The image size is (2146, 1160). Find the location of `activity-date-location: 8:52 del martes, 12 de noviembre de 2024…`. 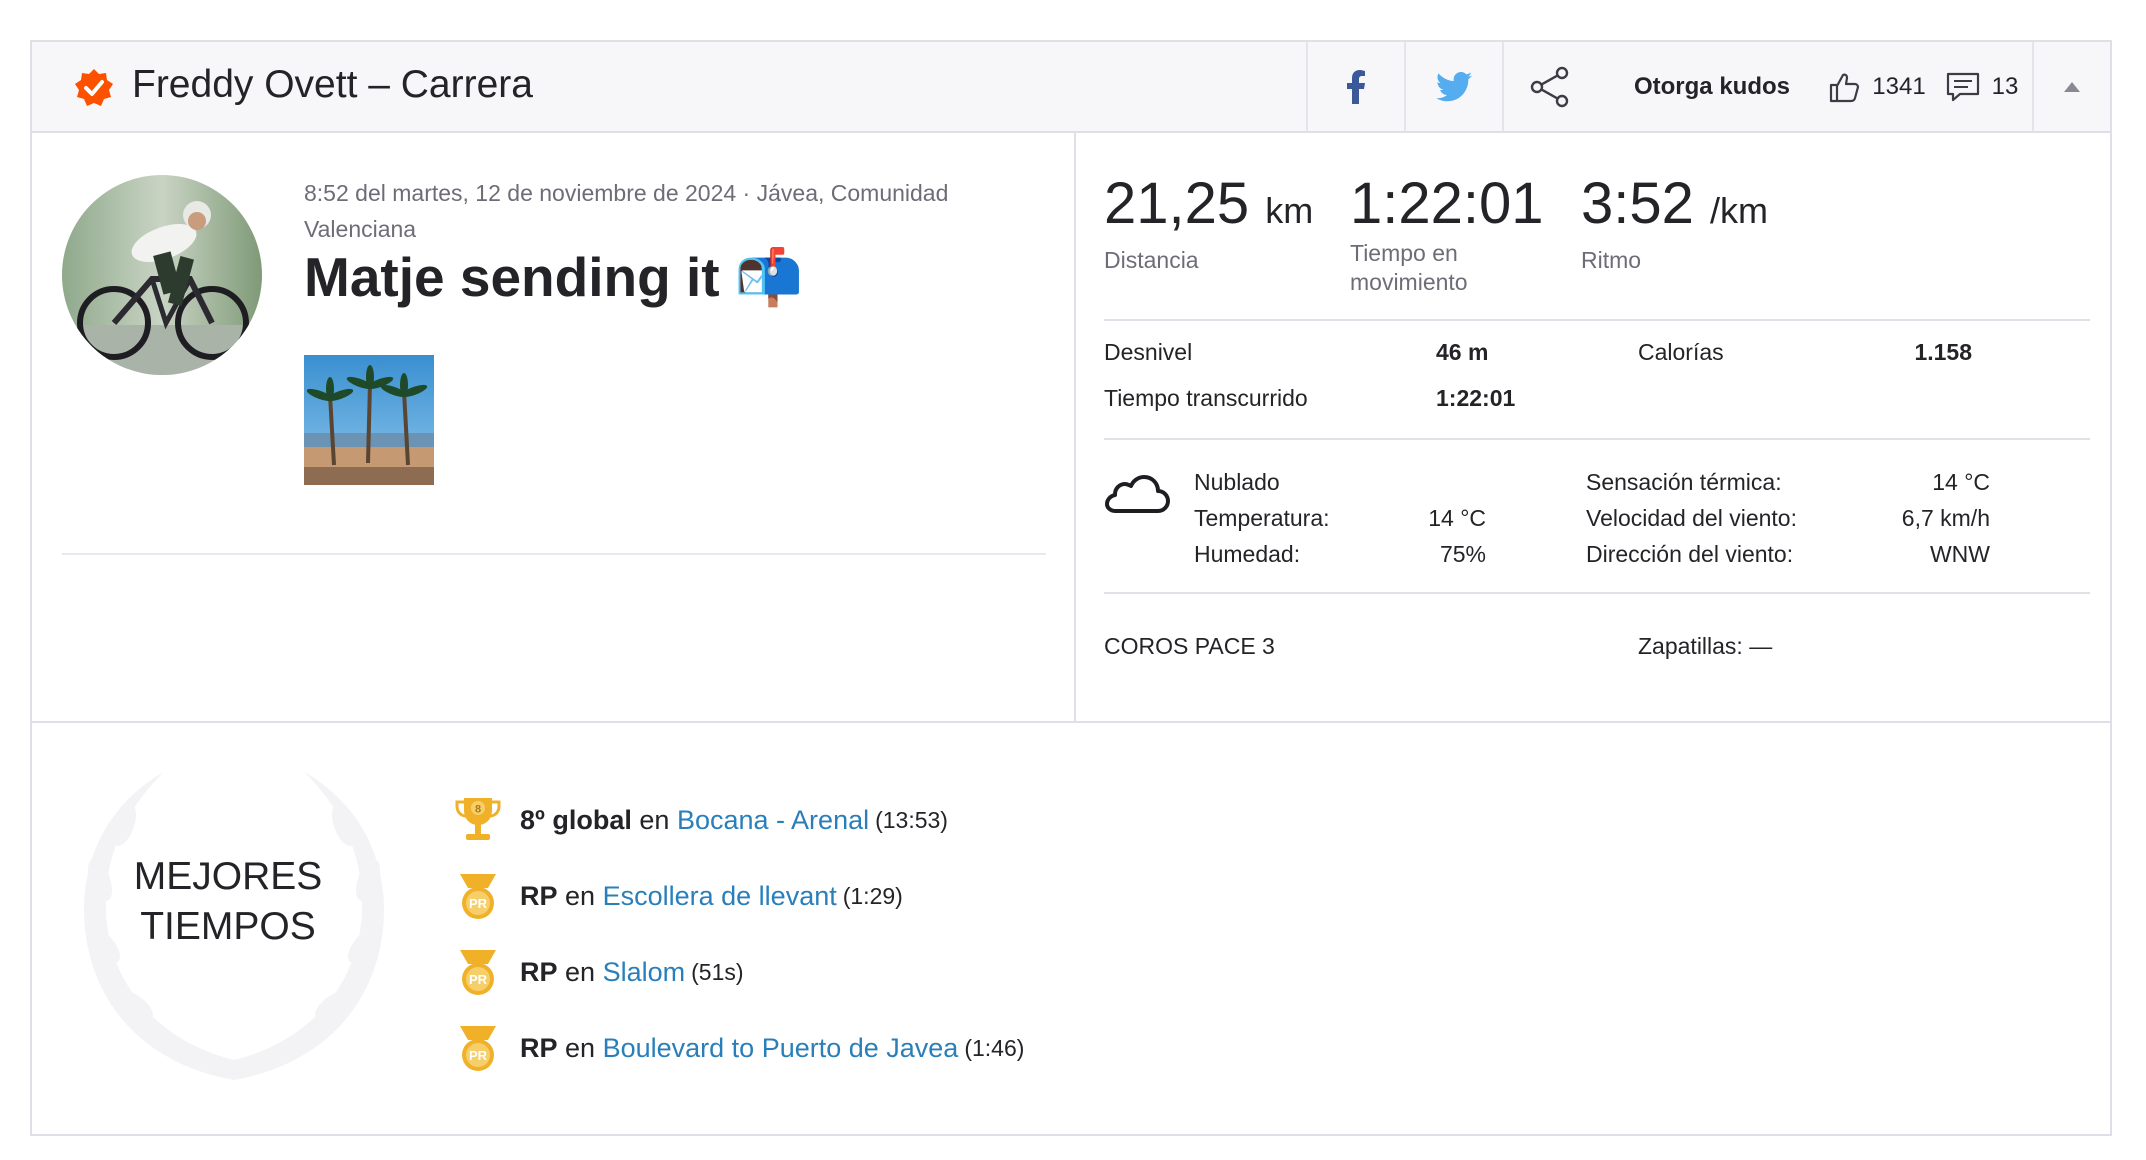

activity-date-location: 8:52 del martes, 12 de noviembre de 2024… is located at coordinates (626, 211).